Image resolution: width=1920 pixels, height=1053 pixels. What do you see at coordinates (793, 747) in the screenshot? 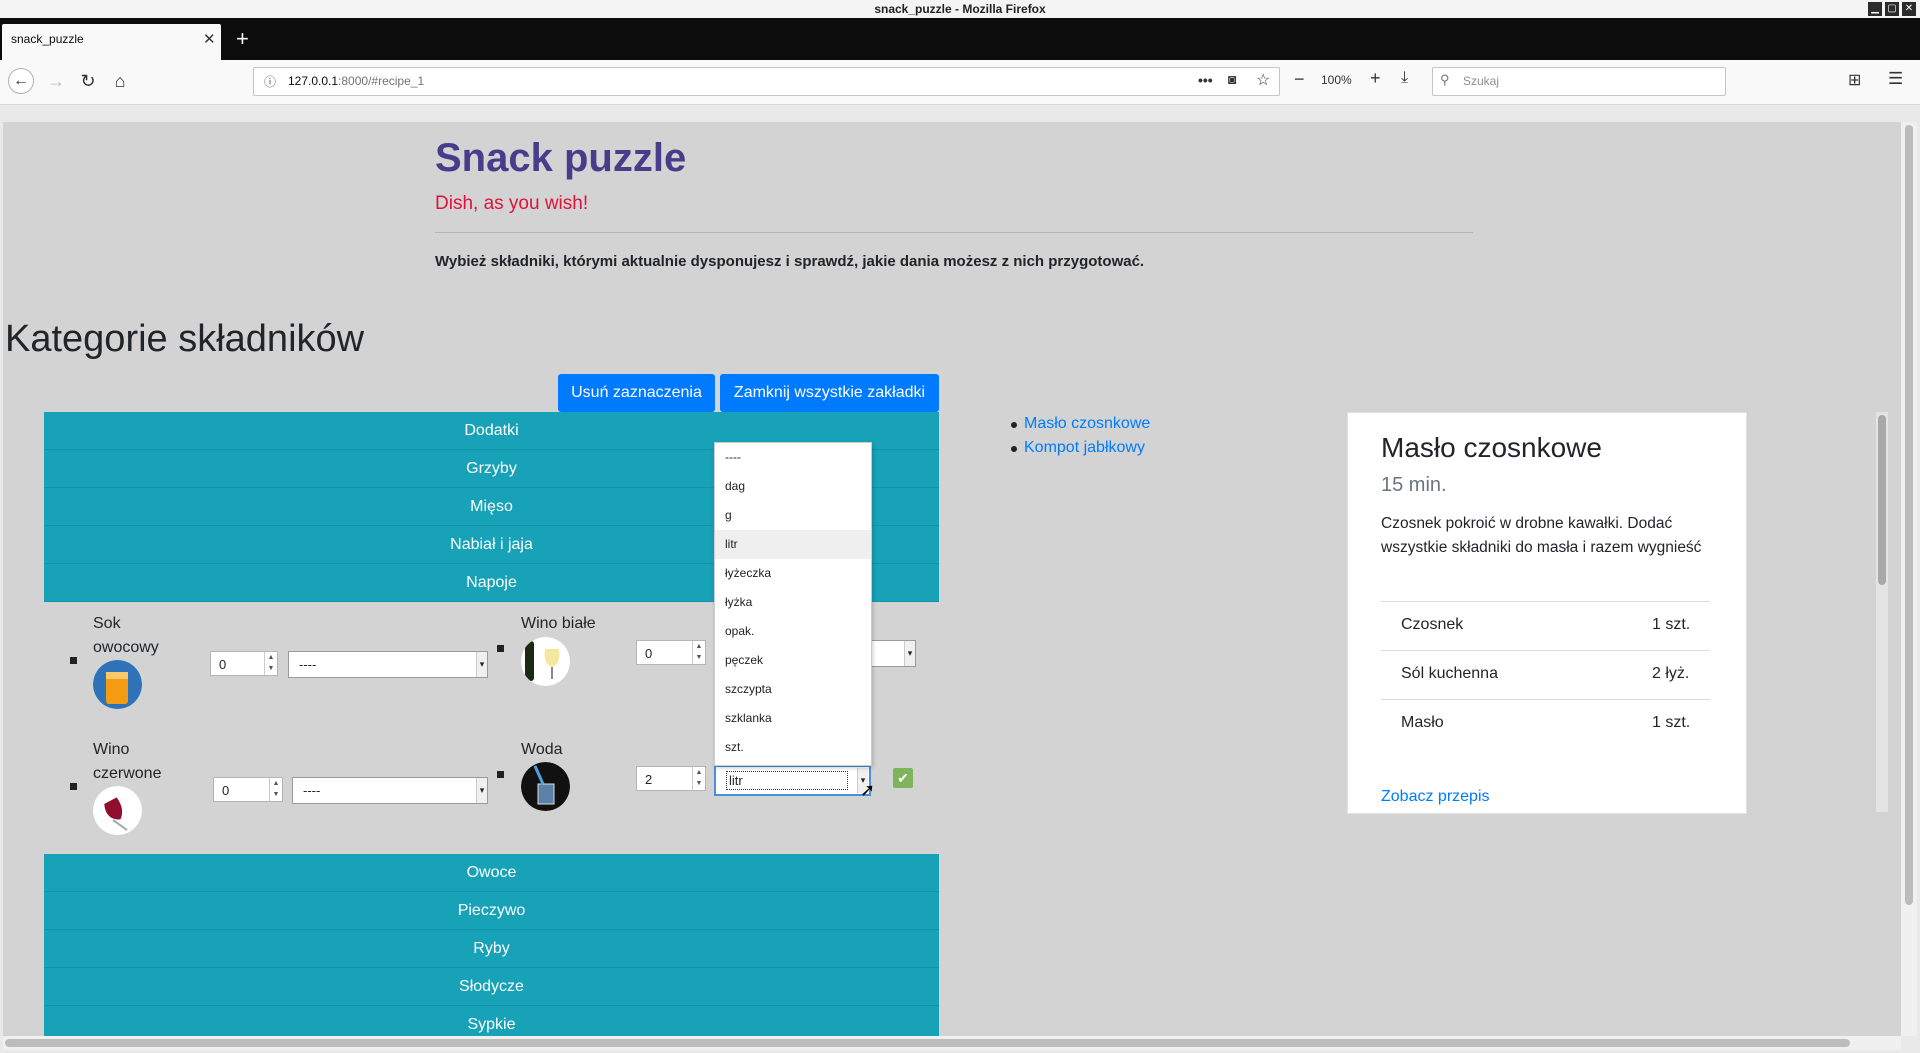
I see `unit-option: szt.` at bounding box center [793, 747].